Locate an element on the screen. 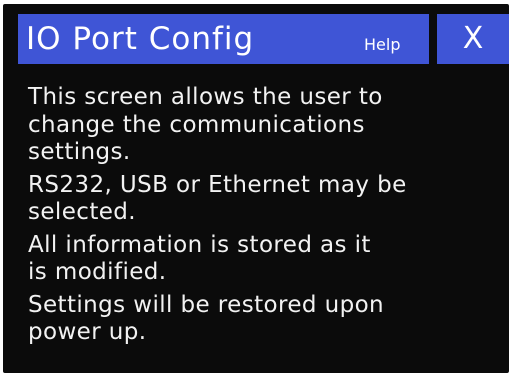 The width and height of the screenshot is (513, 377). help-paragraph: Settings will be restored upon power up. is located at coordinates (266, 319).